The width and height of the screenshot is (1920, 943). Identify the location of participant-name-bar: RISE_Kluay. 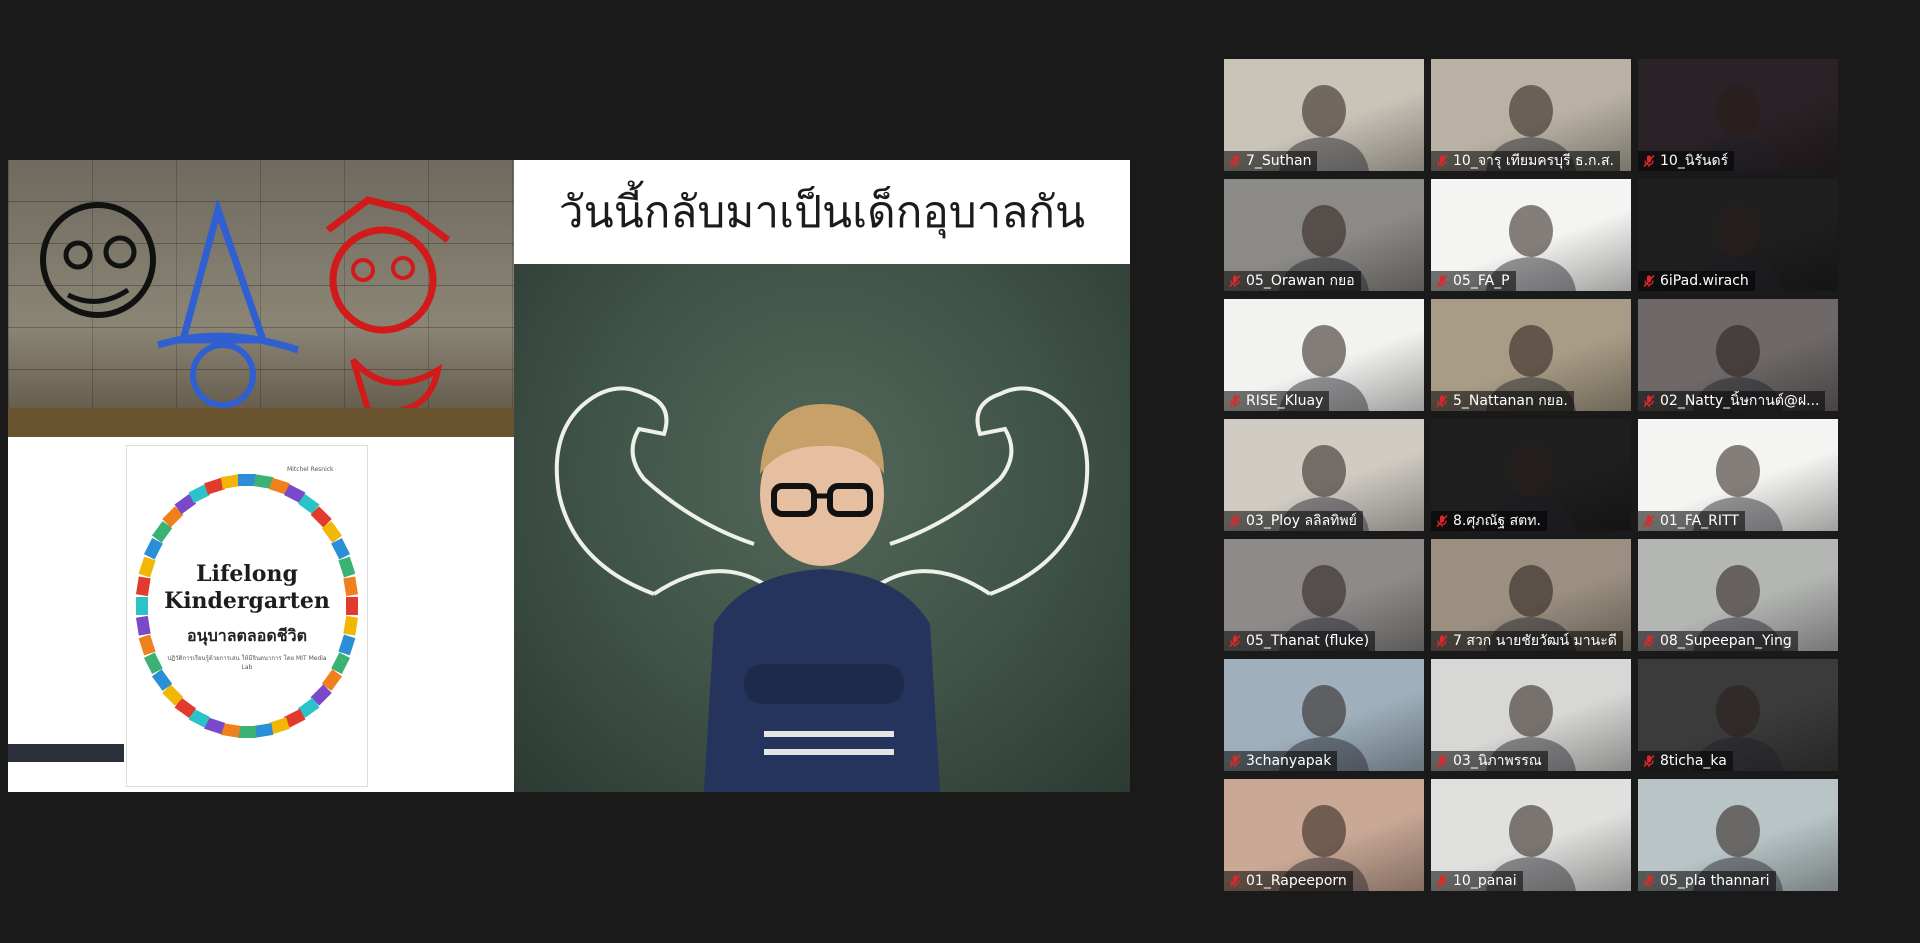
(1277, 401).